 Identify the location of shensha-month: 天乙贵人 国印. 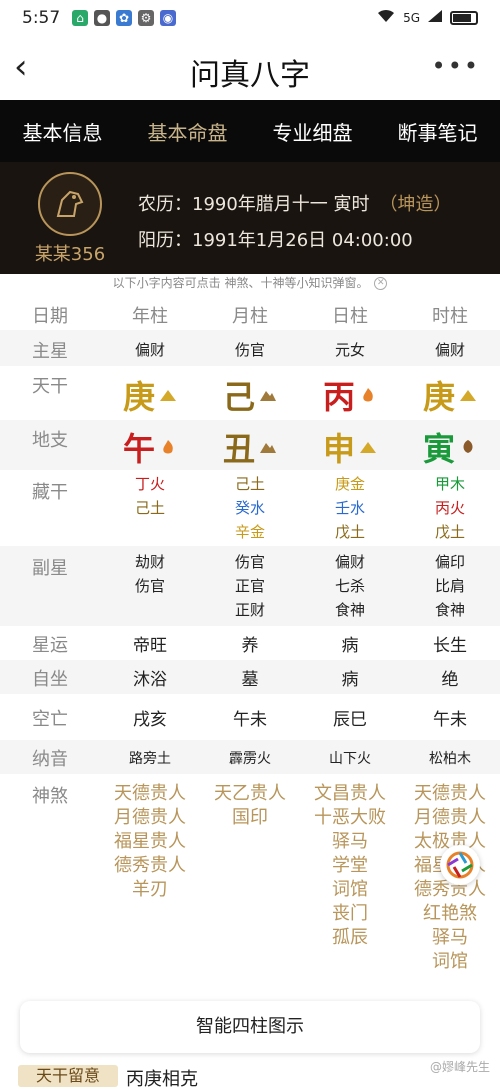
(250, 806).